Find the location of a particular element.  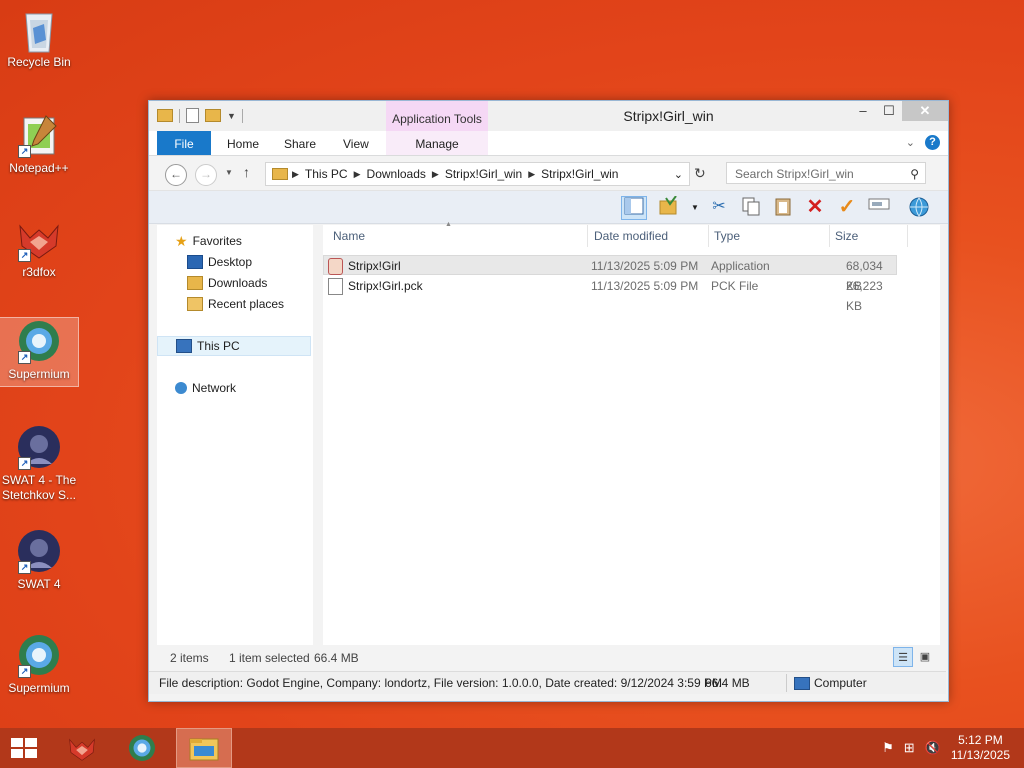

file-explorer-icon is located at coordinates (204, 749).